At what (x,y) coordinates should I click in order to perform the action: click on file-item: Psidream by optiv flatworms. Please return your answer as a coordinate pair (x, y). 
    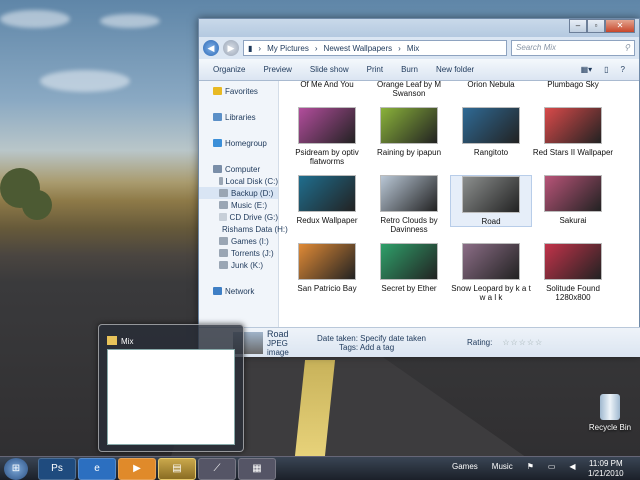
    Looking at the image, I should click on (327, 136).